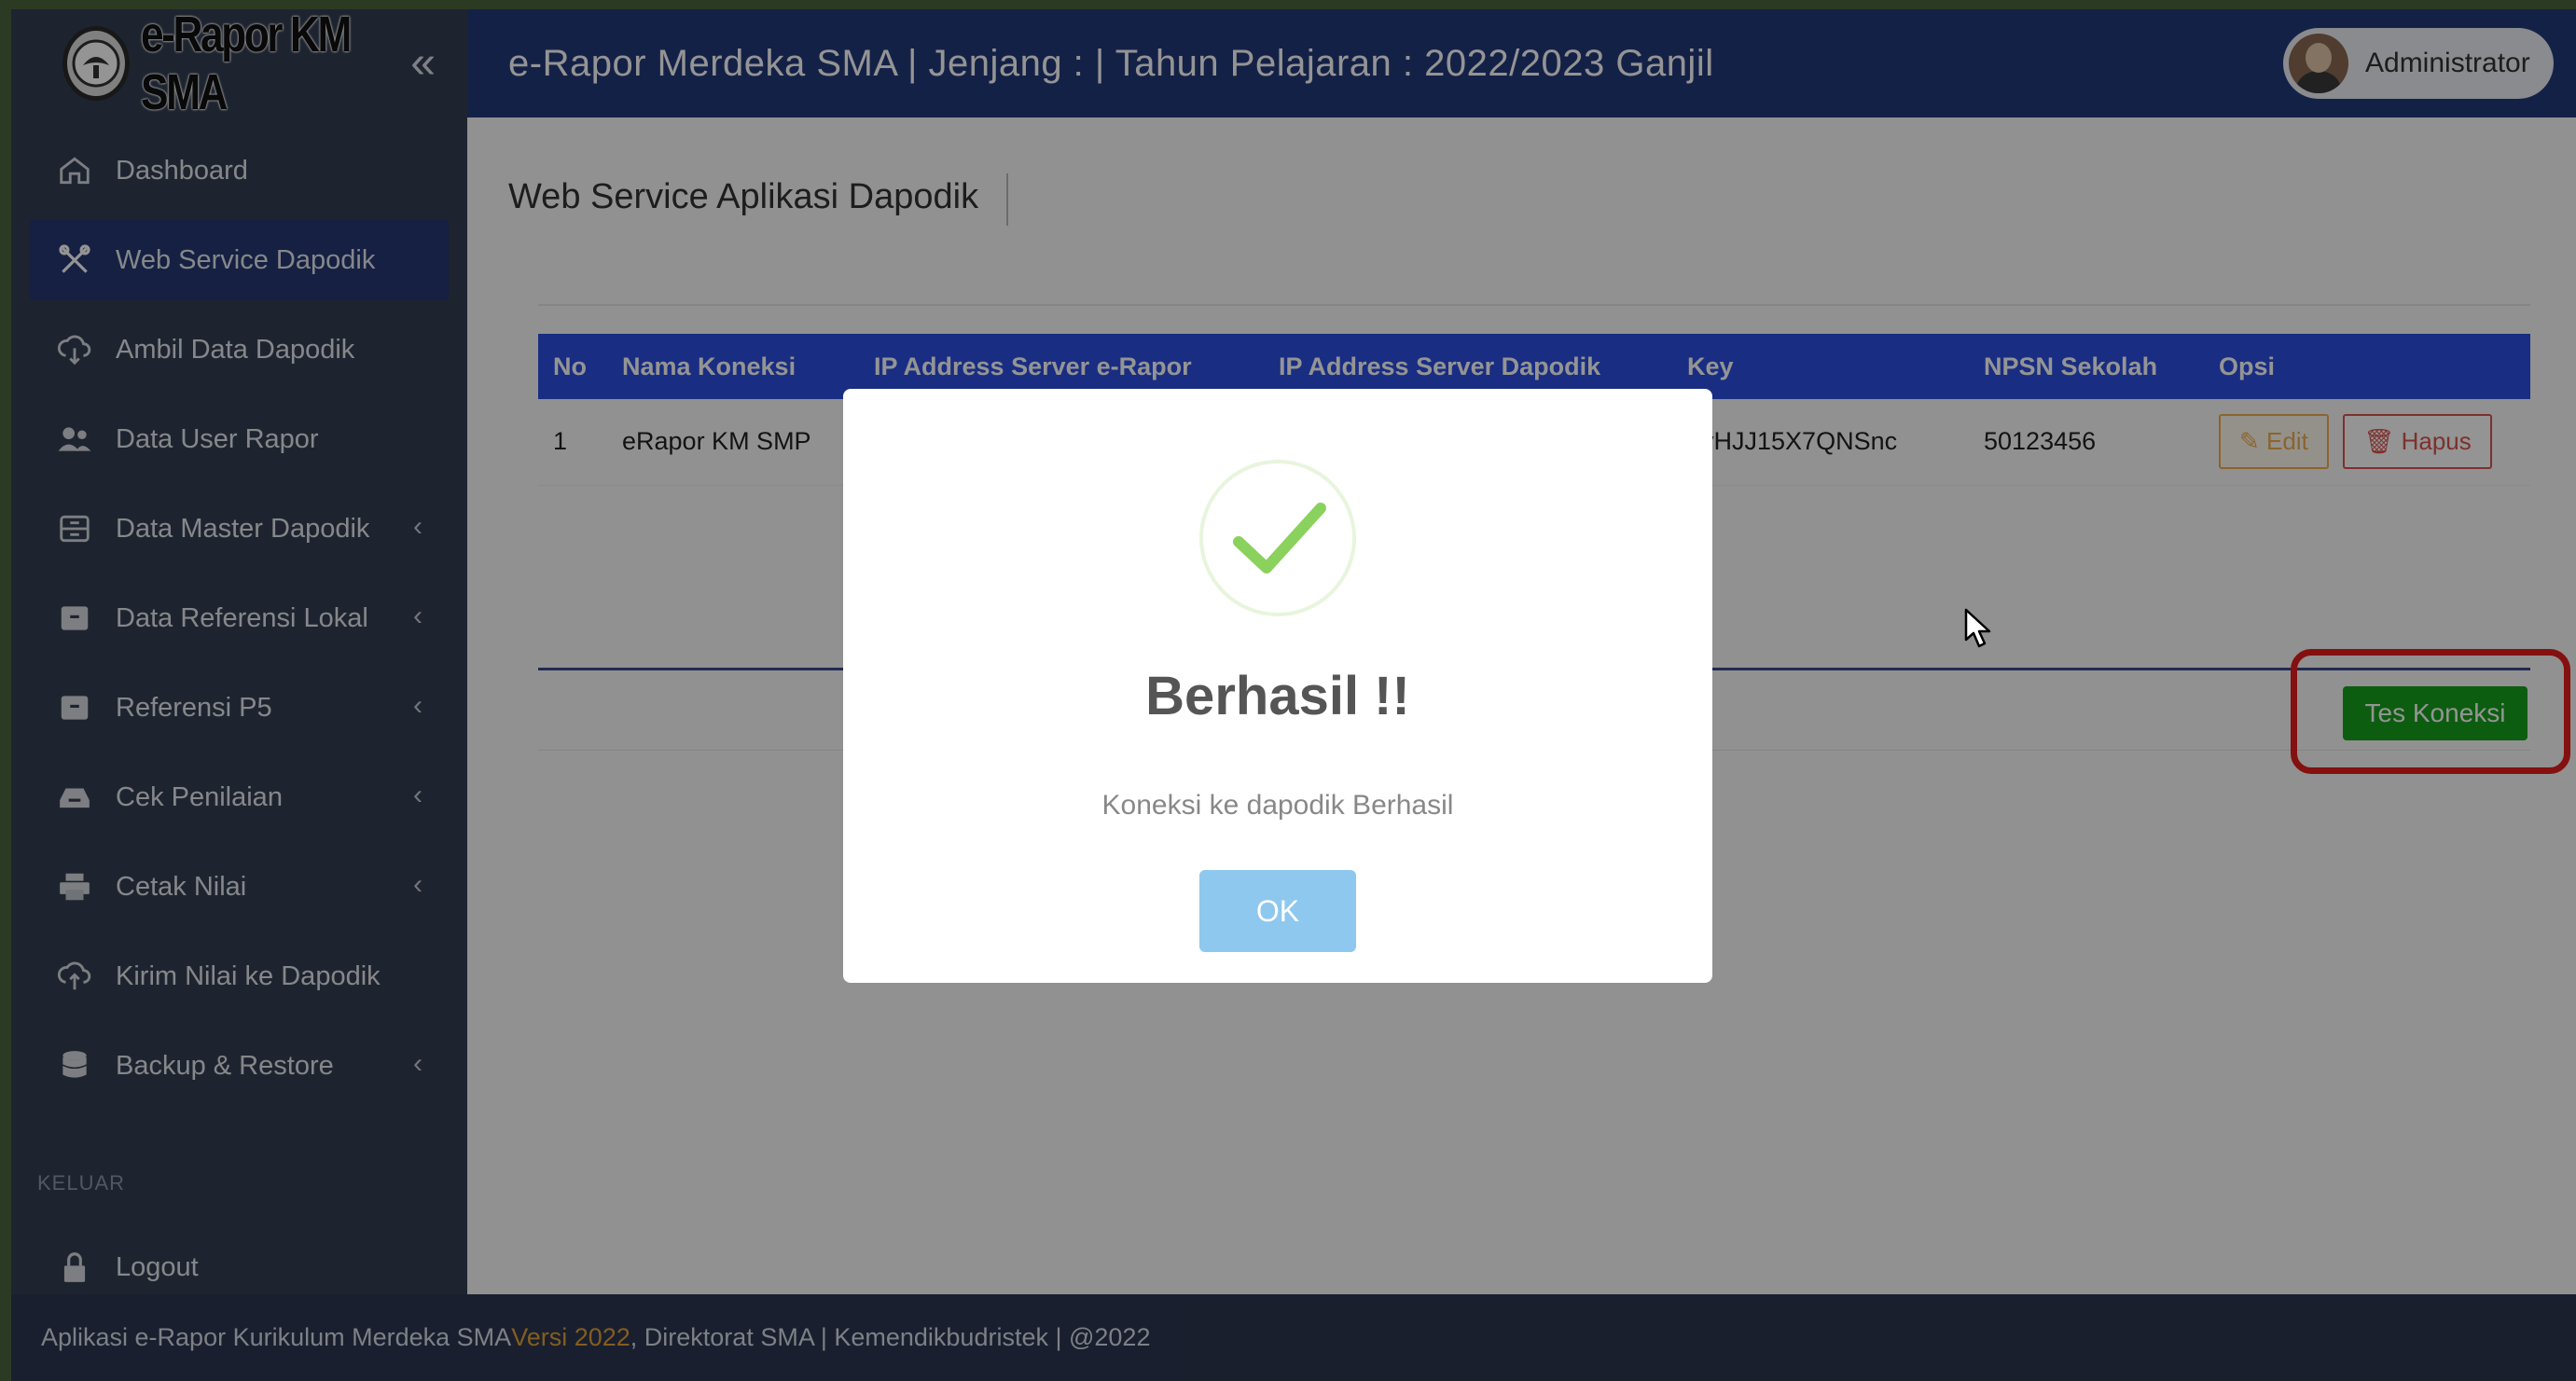 The height and width of the screenshot is (1381, 2576). Describe the element at coordinates (1277, 805) in the screenshot. I see `dialog-message: Koneksi ke dapodik Berhasil` at that location.